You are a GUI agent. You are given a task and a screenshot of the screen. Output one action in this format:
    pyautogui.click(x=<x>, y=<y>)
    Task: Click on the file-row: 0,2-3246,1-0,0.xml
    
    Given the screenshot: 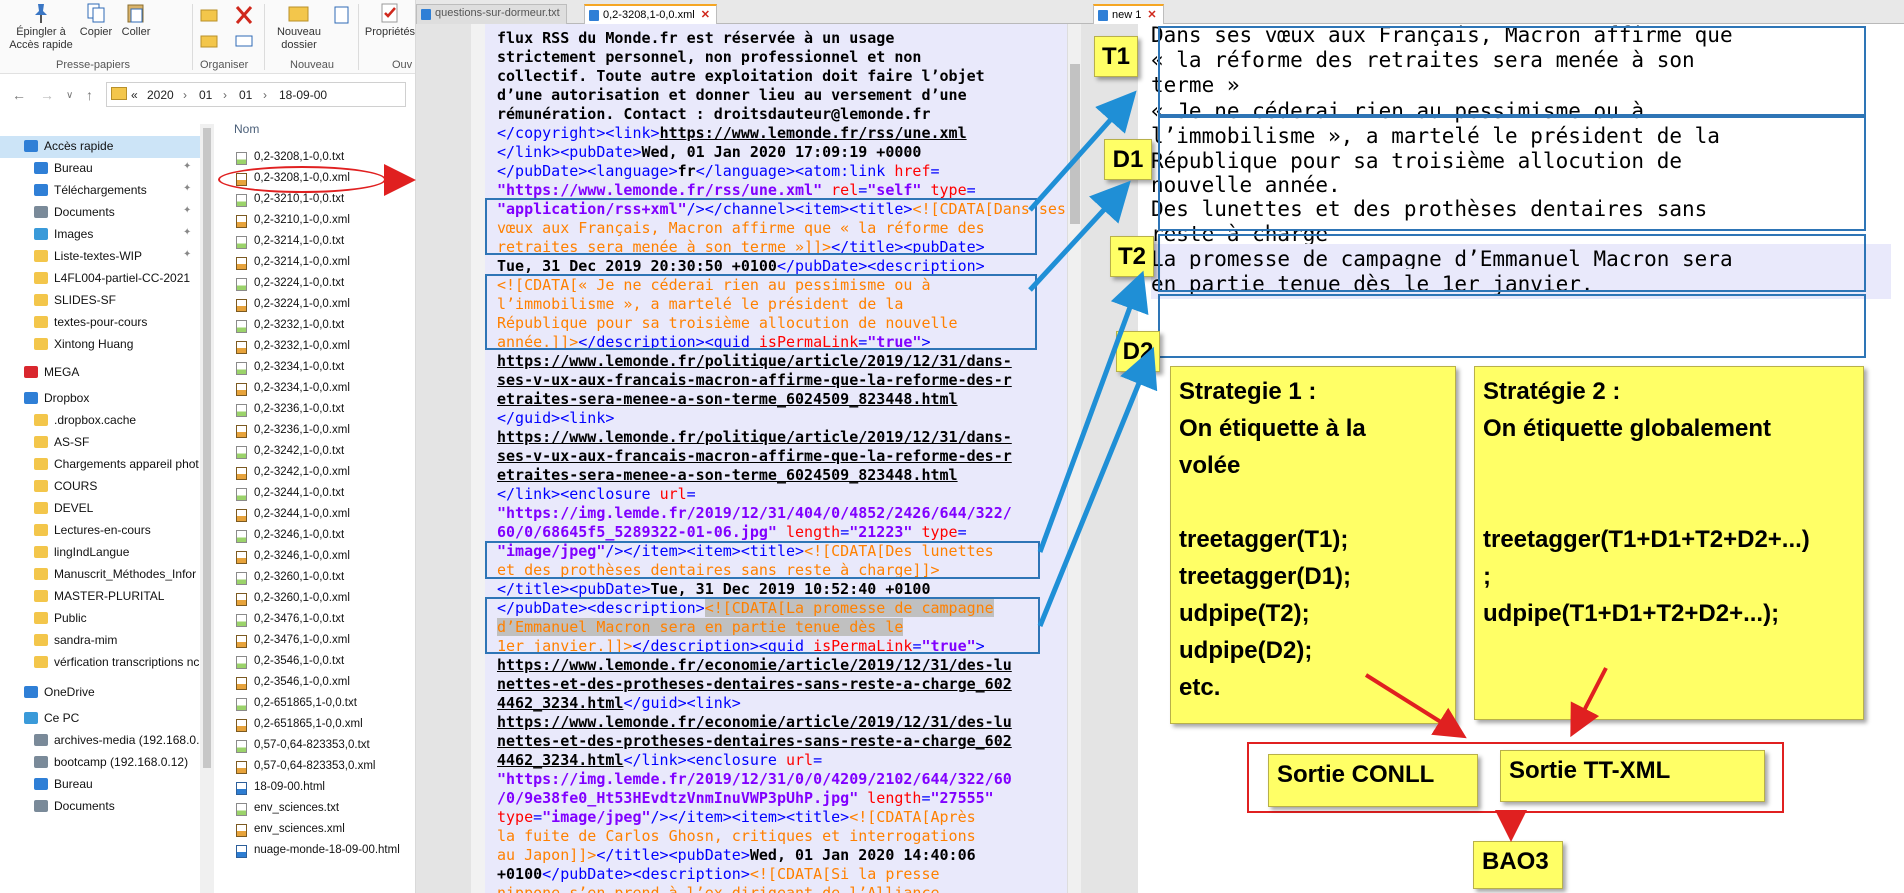 What is the action you would take?
    pyautogui.click(x=325, y=557)
    